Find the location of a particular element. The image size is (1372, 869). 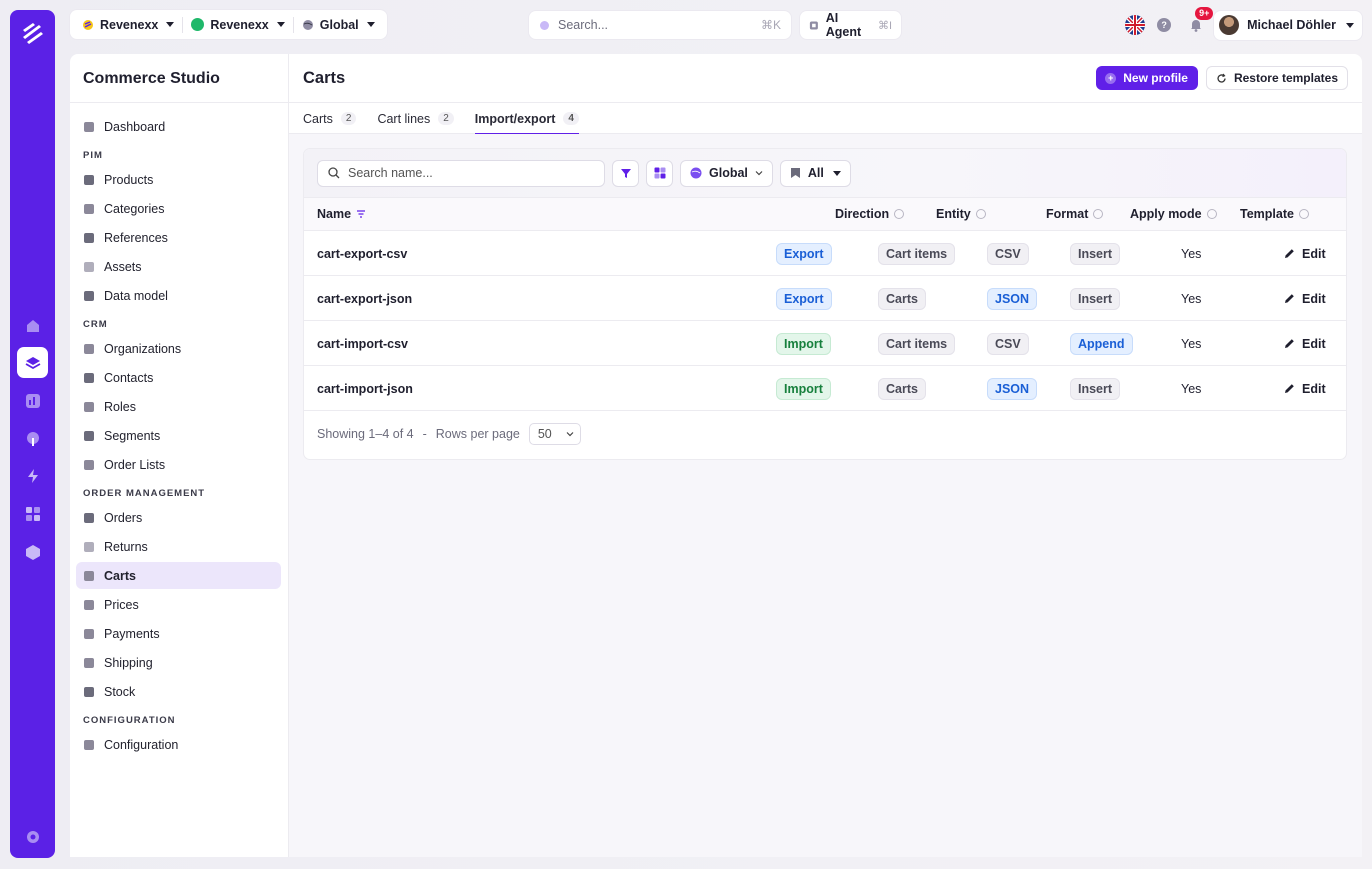

column-header-entity: Entity is located at coordinates (961, 214).